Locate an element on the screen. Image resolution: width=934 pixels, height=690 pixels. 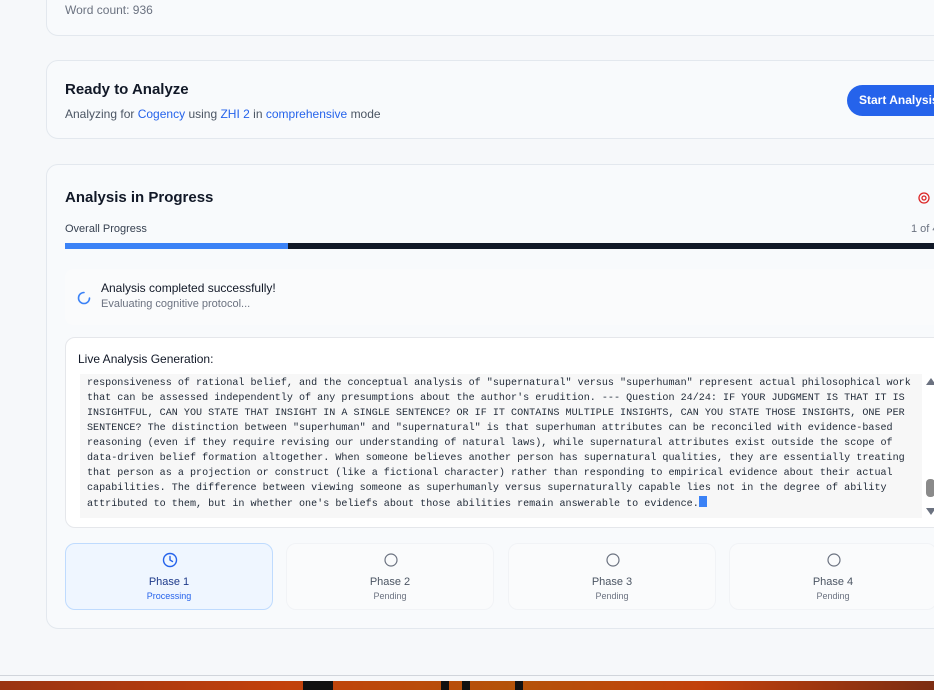
spinner-icon is located at coordinates (84, 300).